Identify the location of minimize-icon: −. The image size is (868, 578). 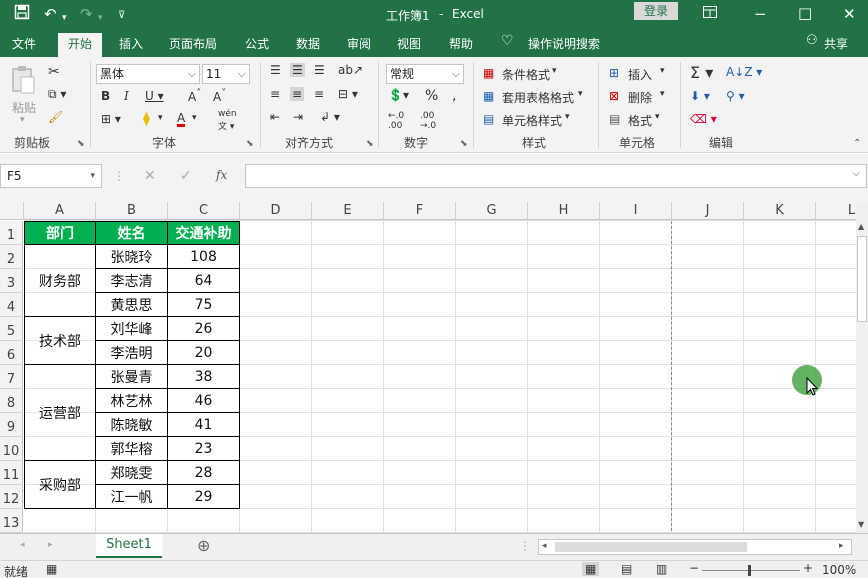
(760, 14).